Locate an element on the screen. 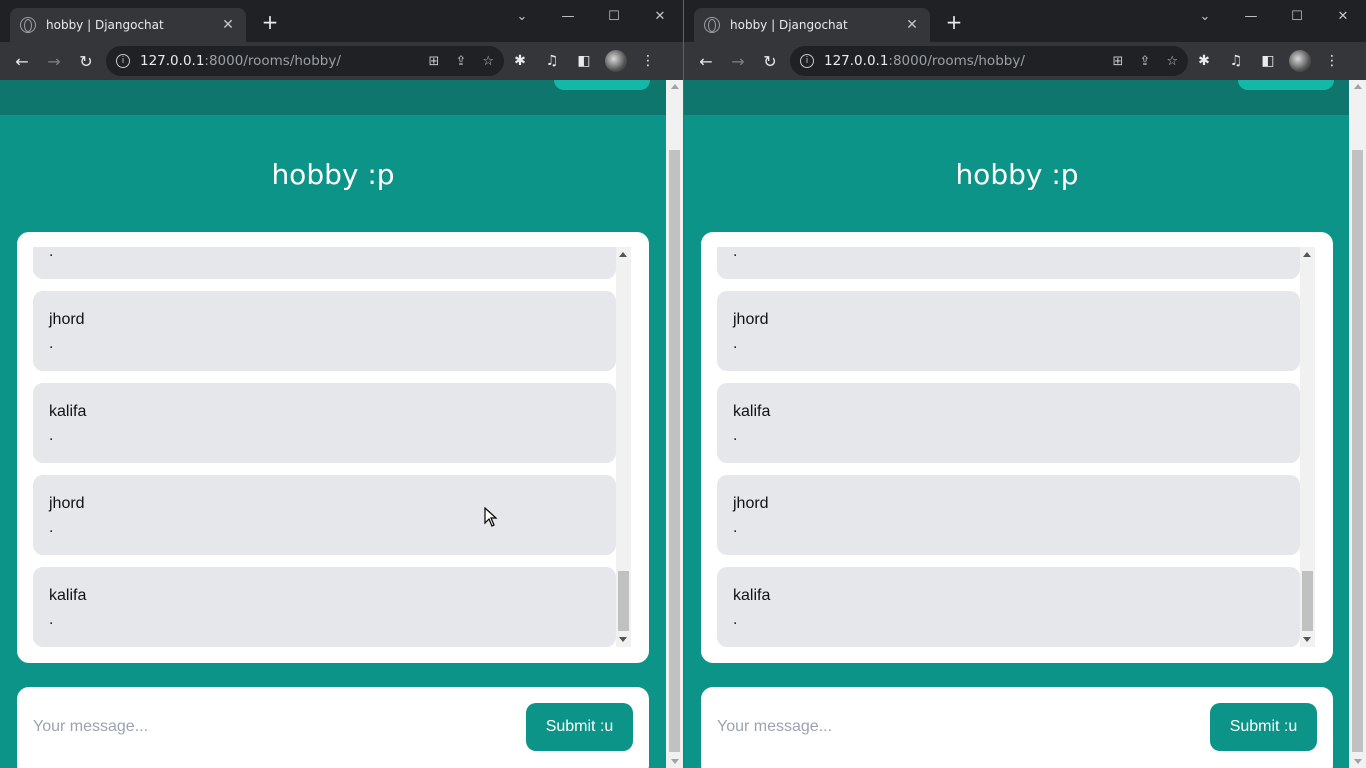  room-title: hobby :p is located at coordinates (333, 174).